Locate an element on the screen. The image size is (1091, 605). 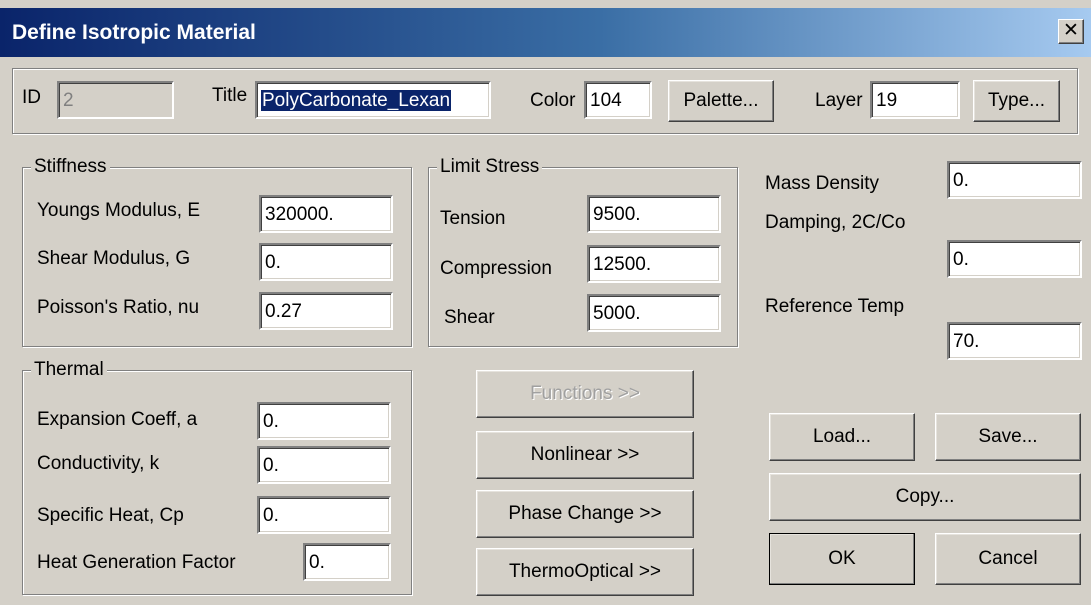
specific-heat-label: Specific Heat, Cp is located at coordinates (110, 515).